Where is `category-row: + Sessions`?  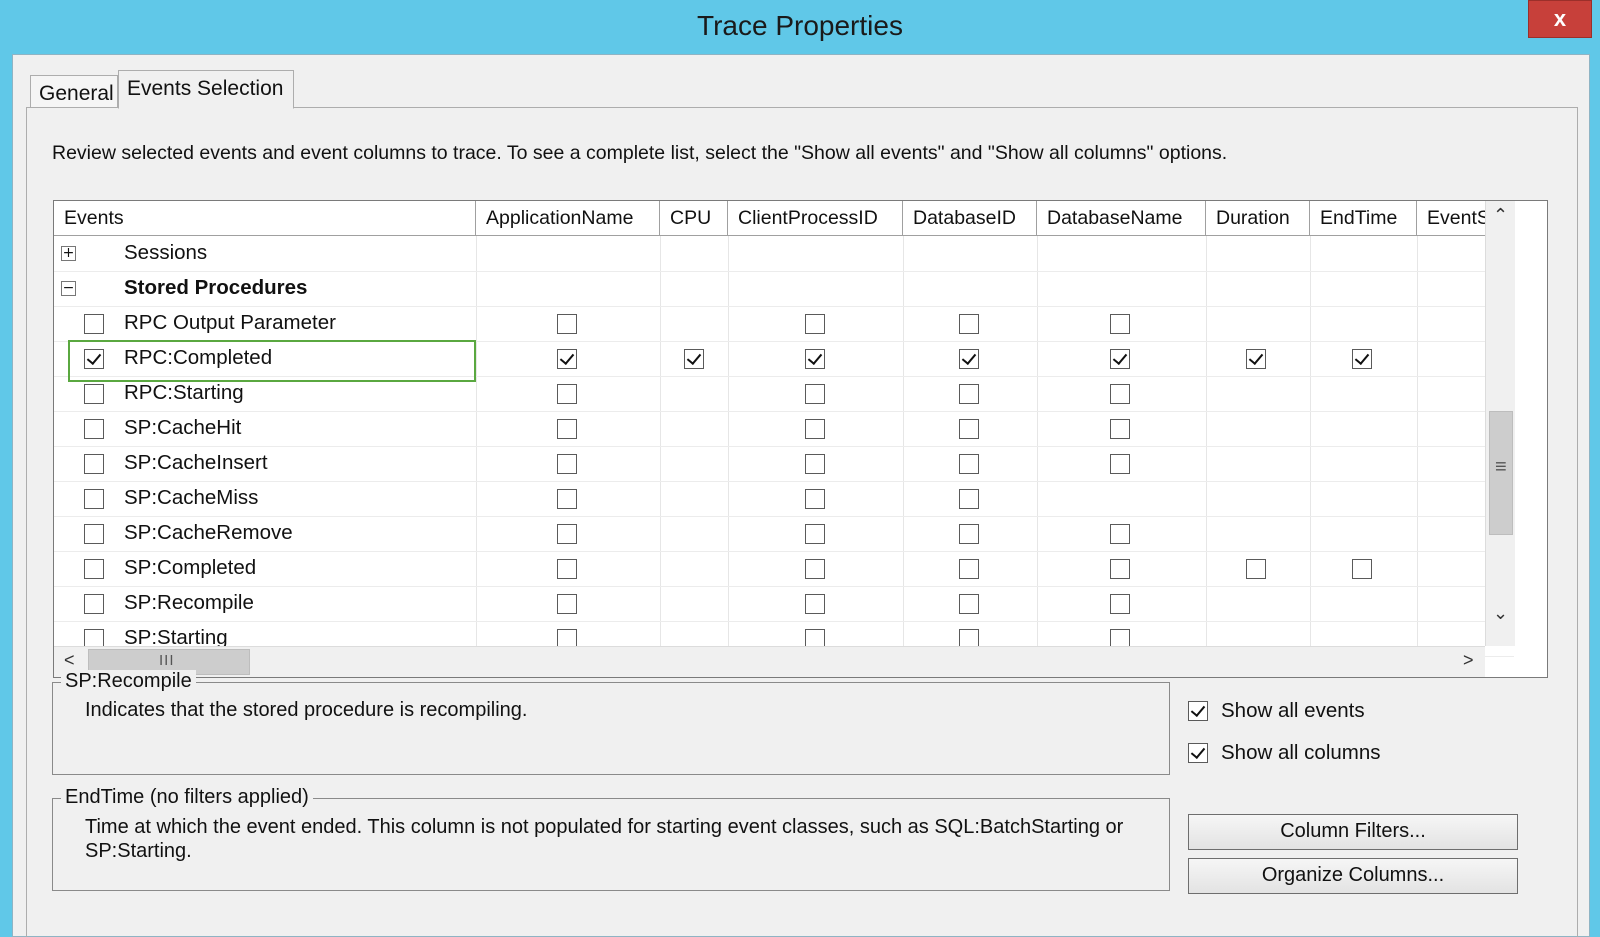
category-row: + Sessions is located at coordinates (784, 254).